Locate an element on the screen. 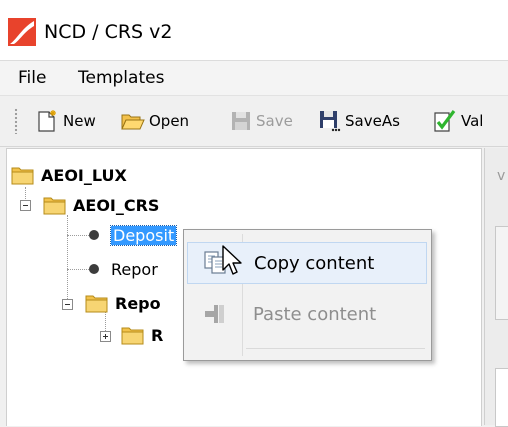  mouse-cursor-icon is located at coordinates (232, 260).